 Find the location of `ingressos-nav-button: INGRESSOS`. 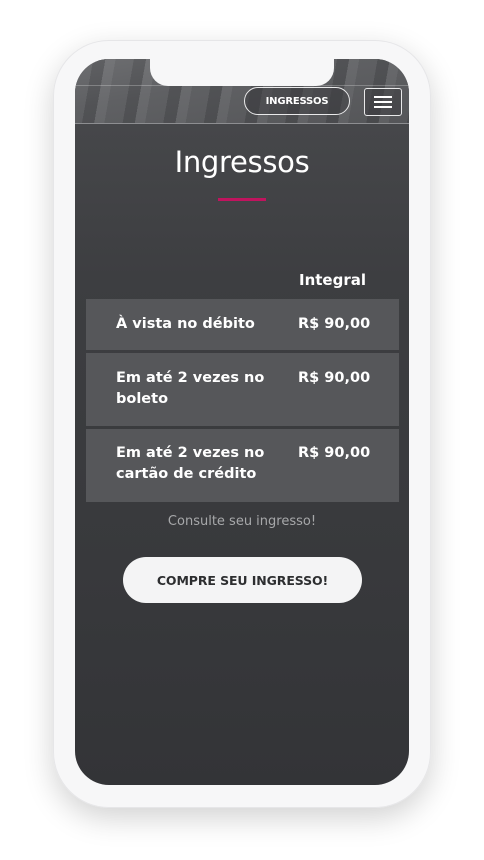

ingressos-nav-button: INGRESSOS is located at coordinates (297, 101).